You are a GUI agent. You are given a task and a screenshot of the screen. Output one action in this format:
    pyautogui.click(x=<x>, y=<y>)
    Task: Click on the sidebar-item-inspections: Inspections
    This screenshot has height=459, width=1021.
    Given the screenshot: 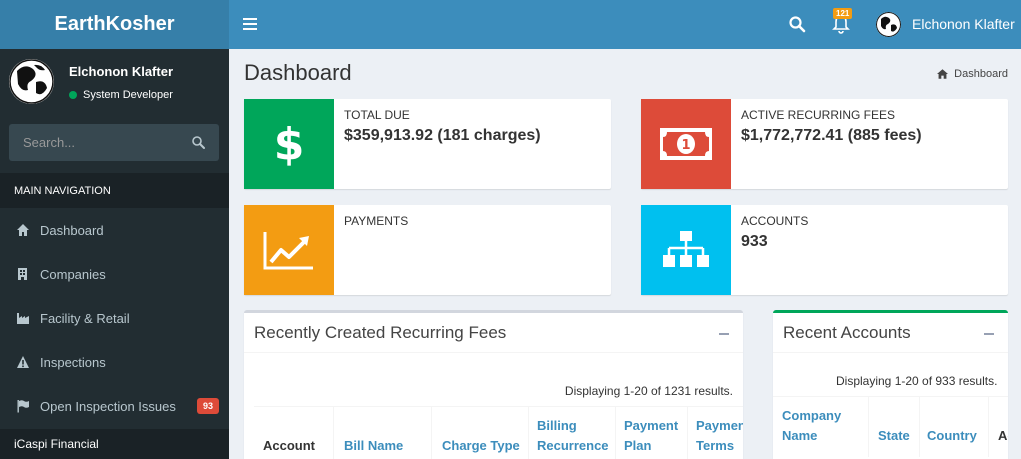 What is the action you would take?
    pyautogui.click(x=114, y=362)
    